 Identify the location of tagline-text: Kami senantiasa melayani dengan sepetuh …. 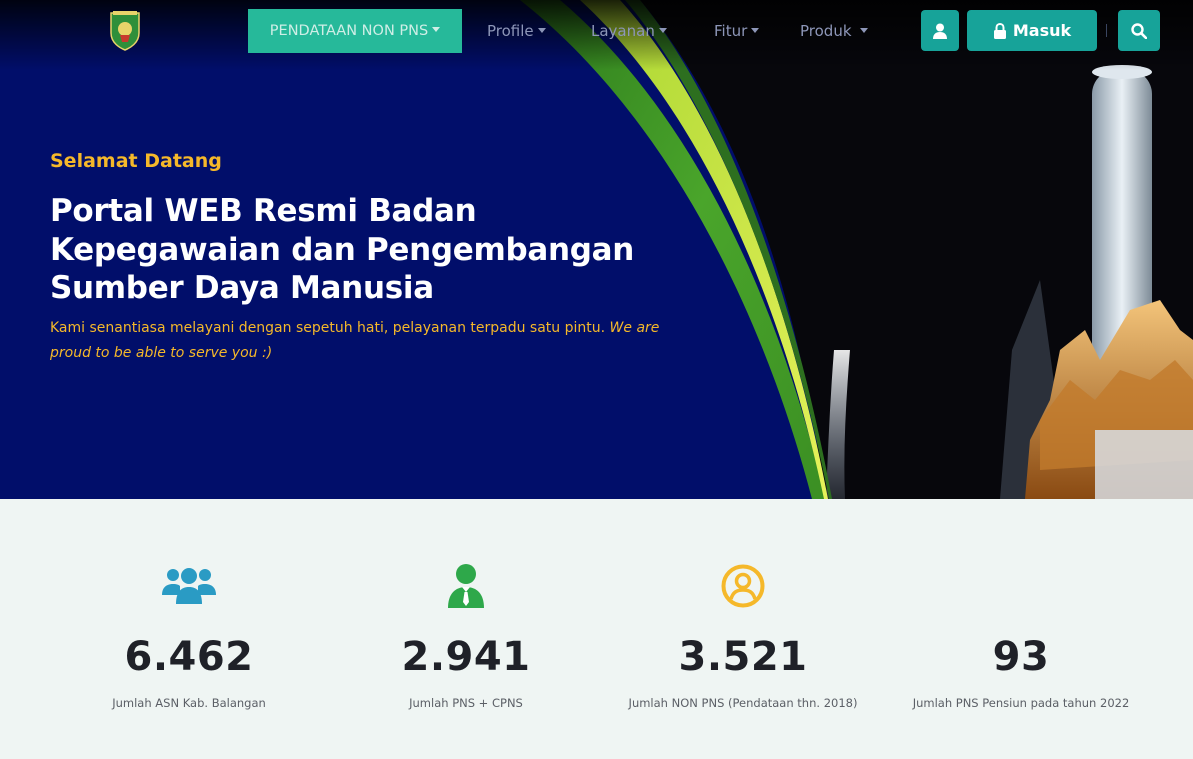
(328, 328).